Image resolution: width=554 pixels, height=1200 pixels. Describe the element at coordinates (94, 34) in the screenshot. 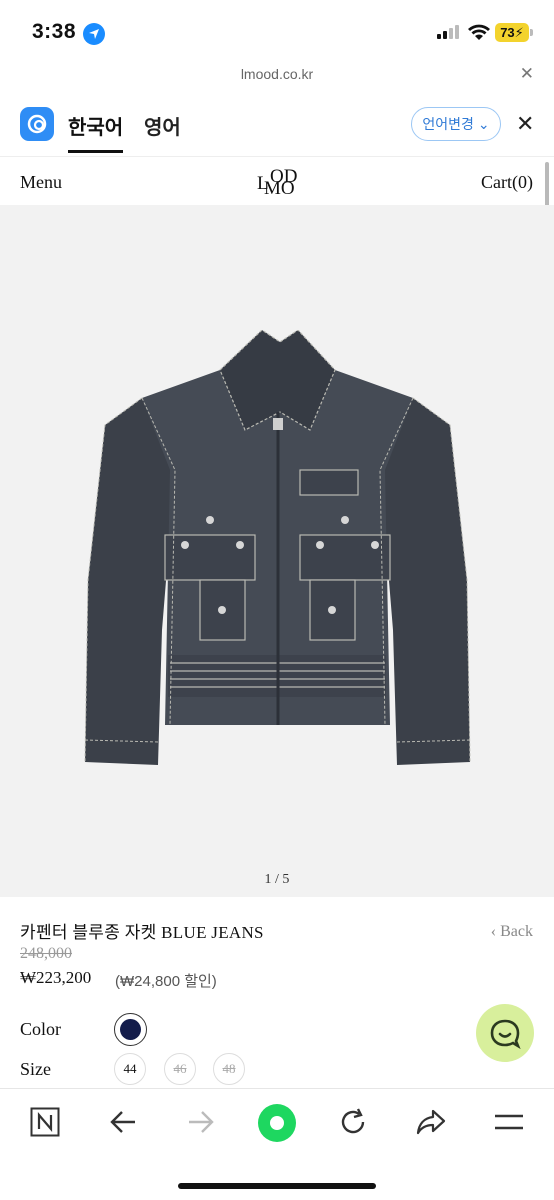

I see `location-arrow-icon` at that location.